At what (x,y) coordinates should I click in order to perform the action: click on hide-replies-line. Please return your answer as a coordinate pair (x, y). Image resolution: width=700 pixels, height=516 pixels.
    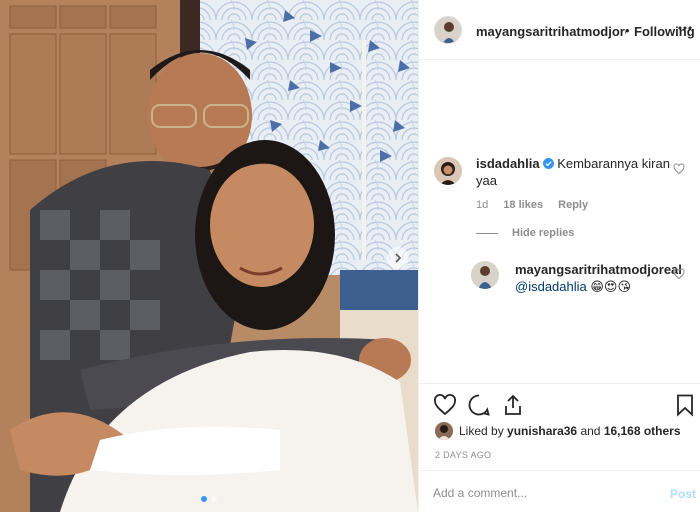
    Looking at the image, I should click on (487, 233).